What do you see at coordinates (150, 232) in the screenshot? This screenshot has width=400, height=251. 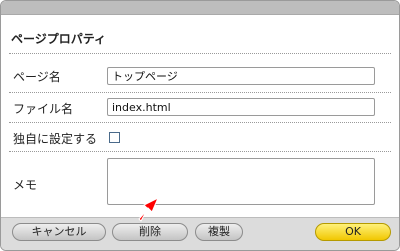 I see `delete-button: 削除` at bounding box center [150, 232].